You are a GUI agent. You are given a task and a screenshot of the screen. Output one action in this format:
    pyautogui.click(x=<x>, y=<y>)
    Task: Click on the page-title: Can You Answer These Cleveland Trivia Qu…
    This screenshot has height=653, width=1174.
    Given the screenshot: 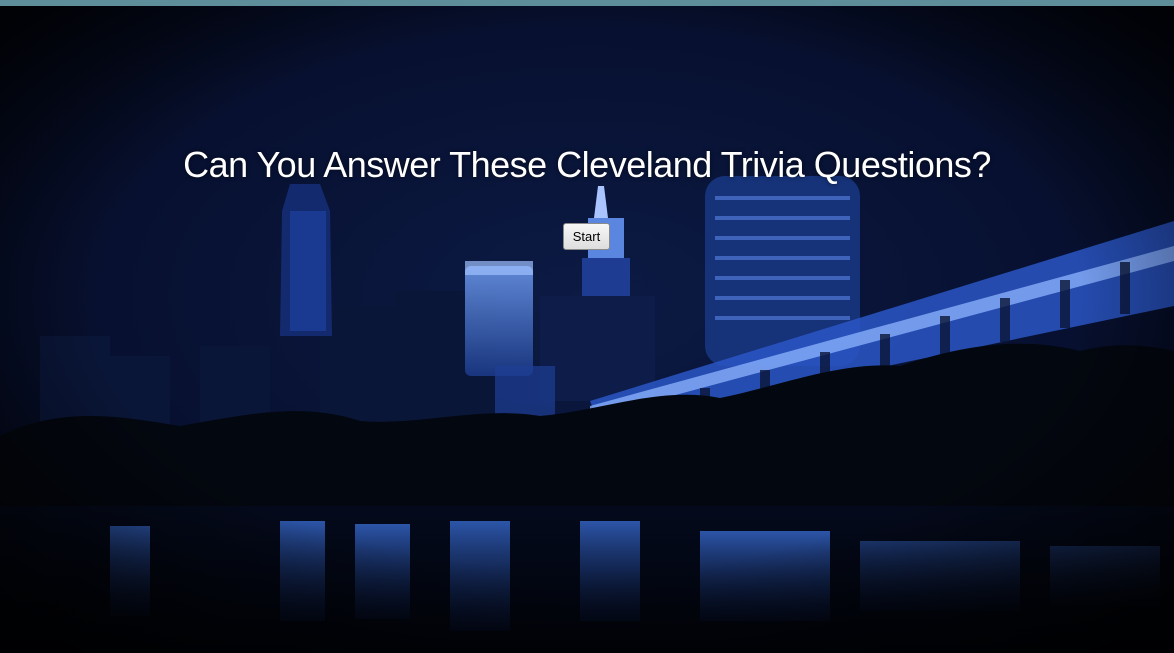 What is the action you would take?
    pyautogui.click(x=587, y=164)
    